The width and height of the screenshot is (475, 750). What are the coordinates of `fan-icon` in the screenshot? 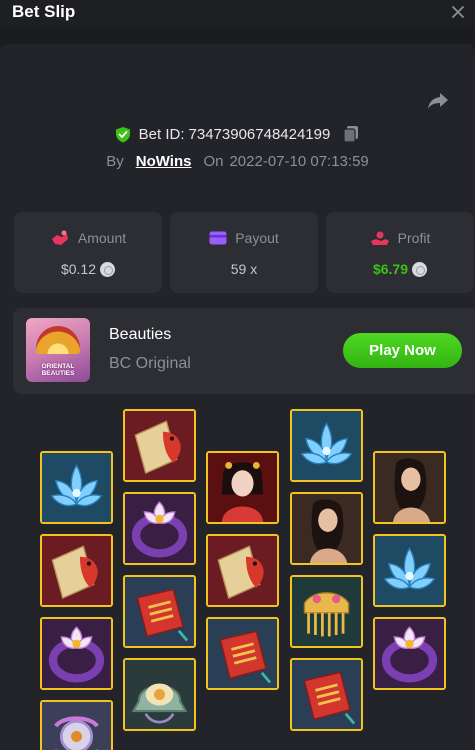 It's located at (58, 340).